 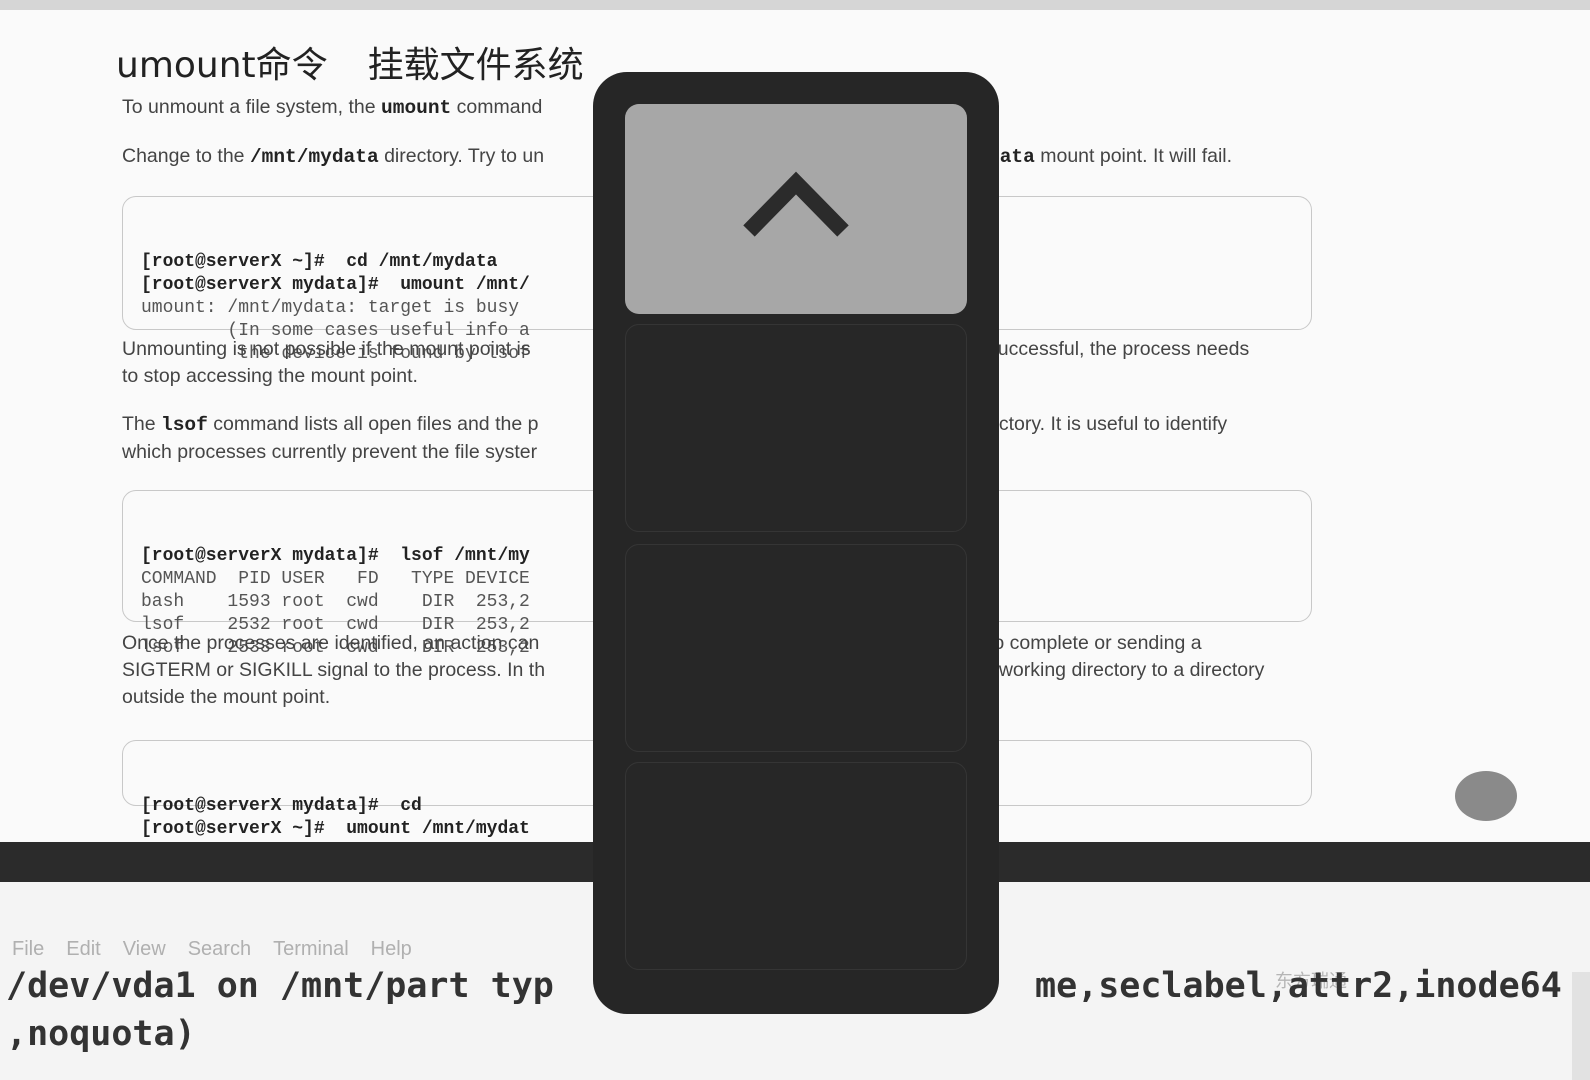 What do you see at coordinates (314, 157) in the screenshot?
I see `inline-code: /mnt/mydata` at bounding box center [314, 157].